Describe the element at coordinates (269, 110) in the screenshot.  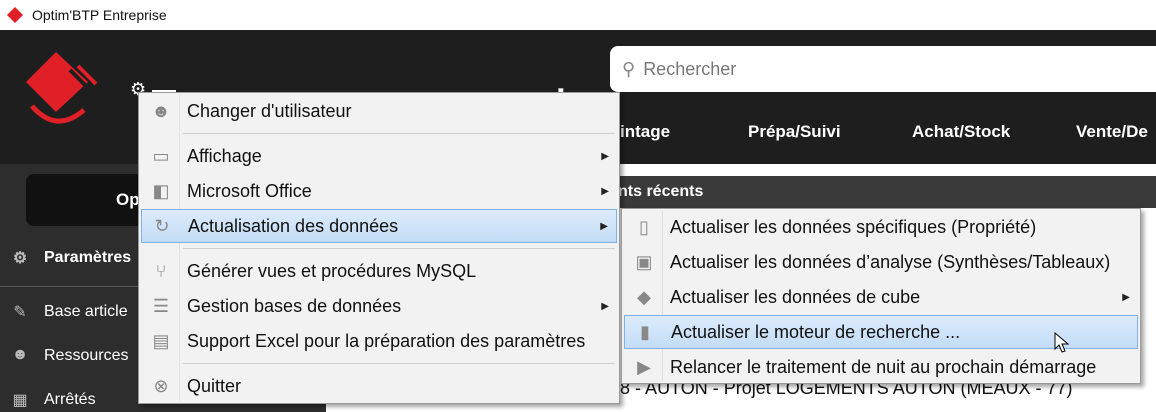
I see `menu-item-label: Changer d'utilisateur` at that location.